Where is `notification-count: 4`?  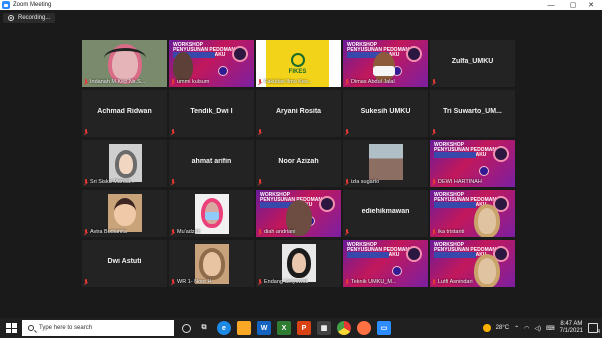 notification-count: 4 is located at coordinates (598, 332).